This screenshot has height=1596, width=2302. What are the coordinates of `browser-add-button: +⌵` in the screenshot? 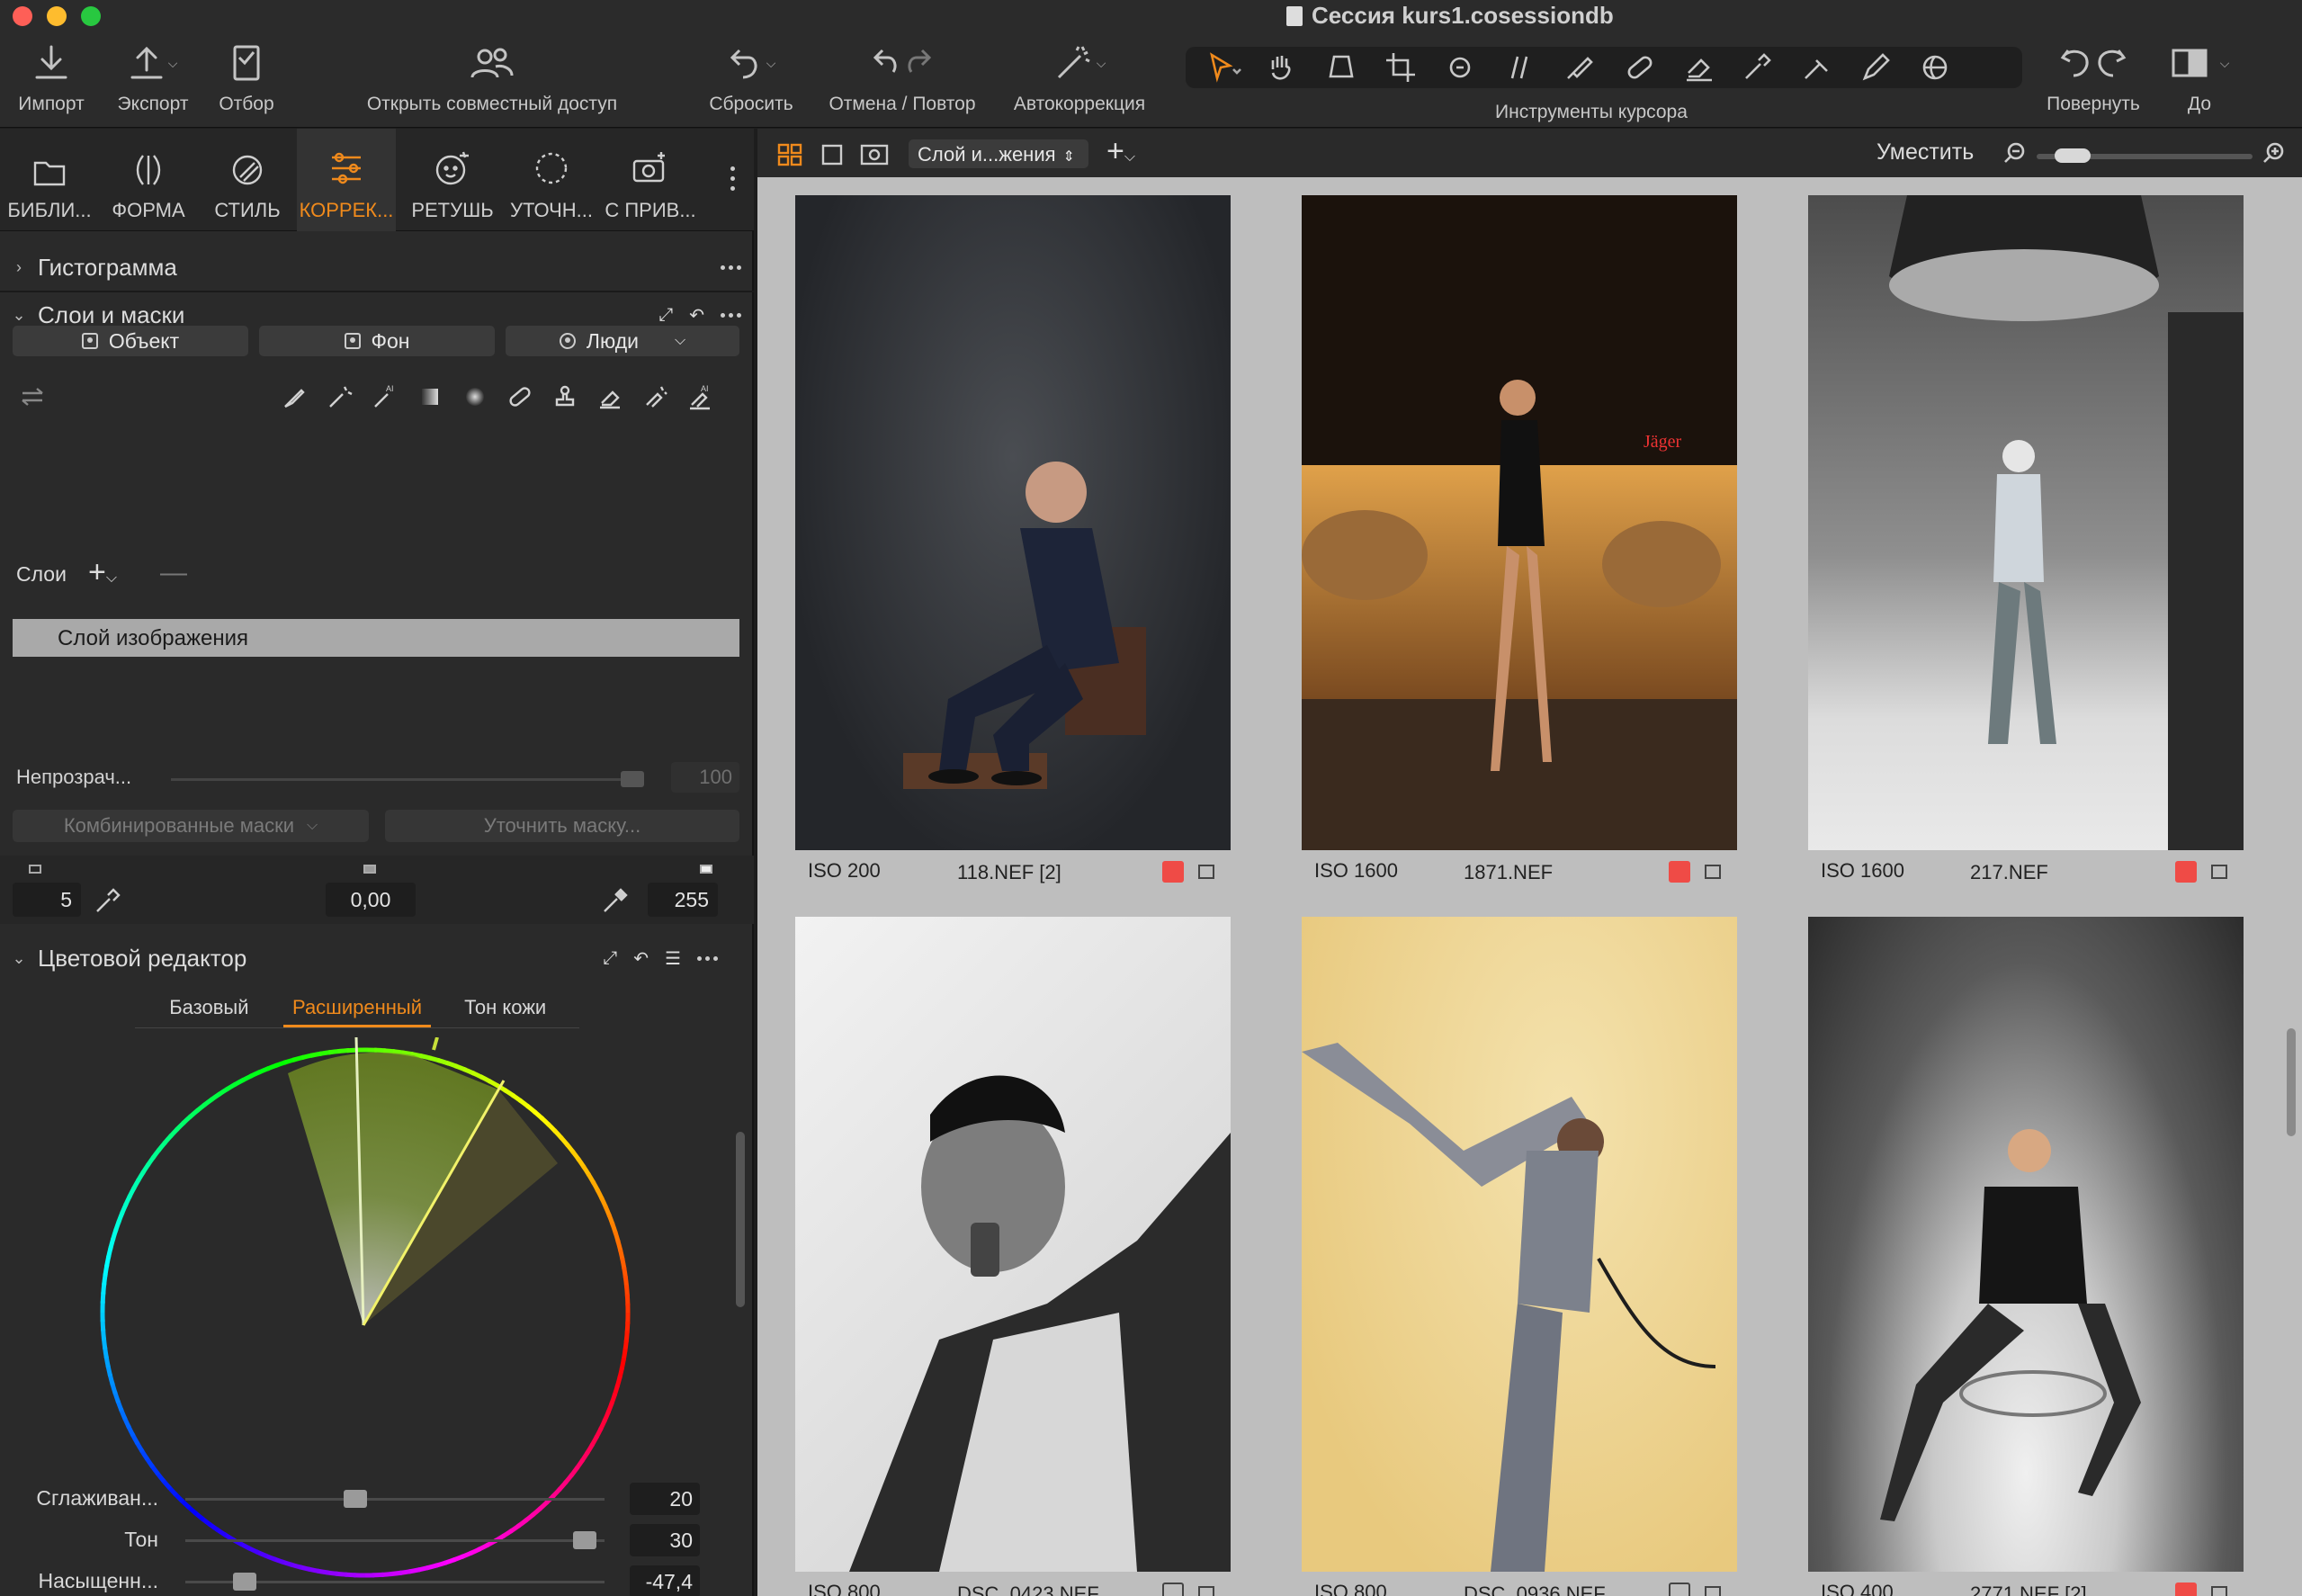 It's located at (1120, 151).